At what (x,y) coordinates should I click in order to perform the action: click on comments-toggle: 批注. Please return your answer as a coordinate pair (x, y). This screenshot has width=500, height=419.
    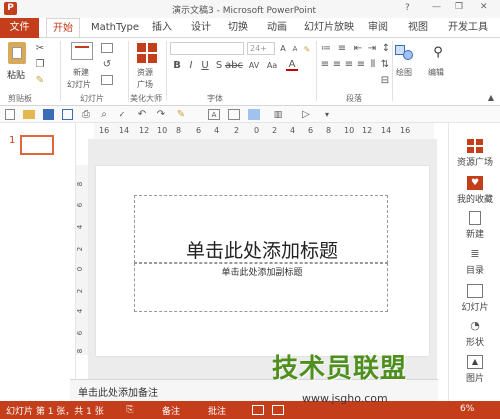
    Looking at the image, I should click on (217, 410).